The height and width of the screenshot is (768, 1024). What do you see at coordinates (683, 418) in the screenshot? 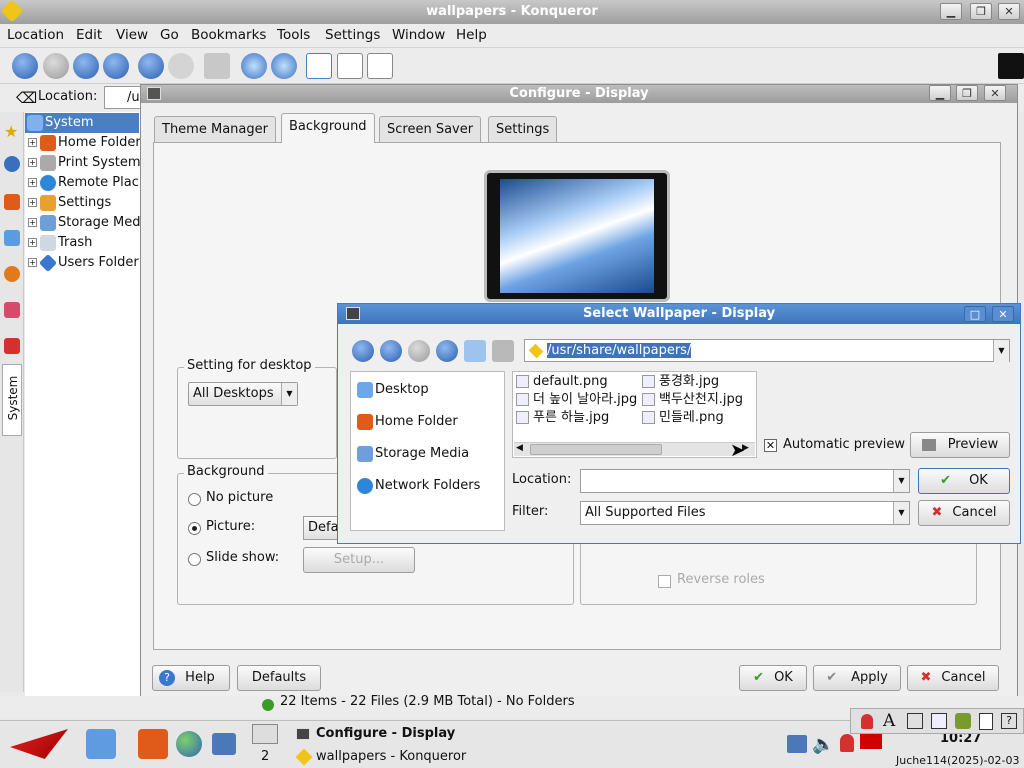
I see `file-item: 민들레.png` at bounding box center [683, 418].